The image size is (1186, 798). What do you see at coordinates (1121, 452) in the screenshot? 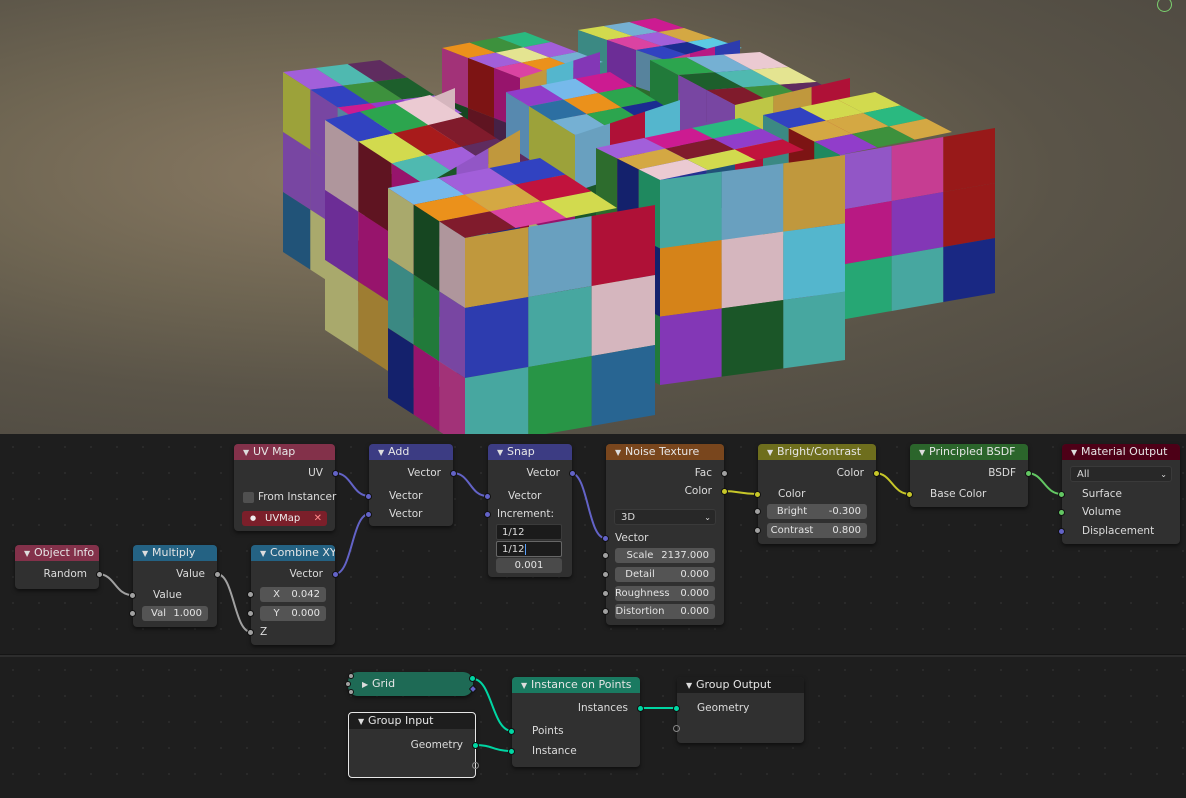
I see `material-output-header: ▼ Material Output` at bounding box center [1121, 452].